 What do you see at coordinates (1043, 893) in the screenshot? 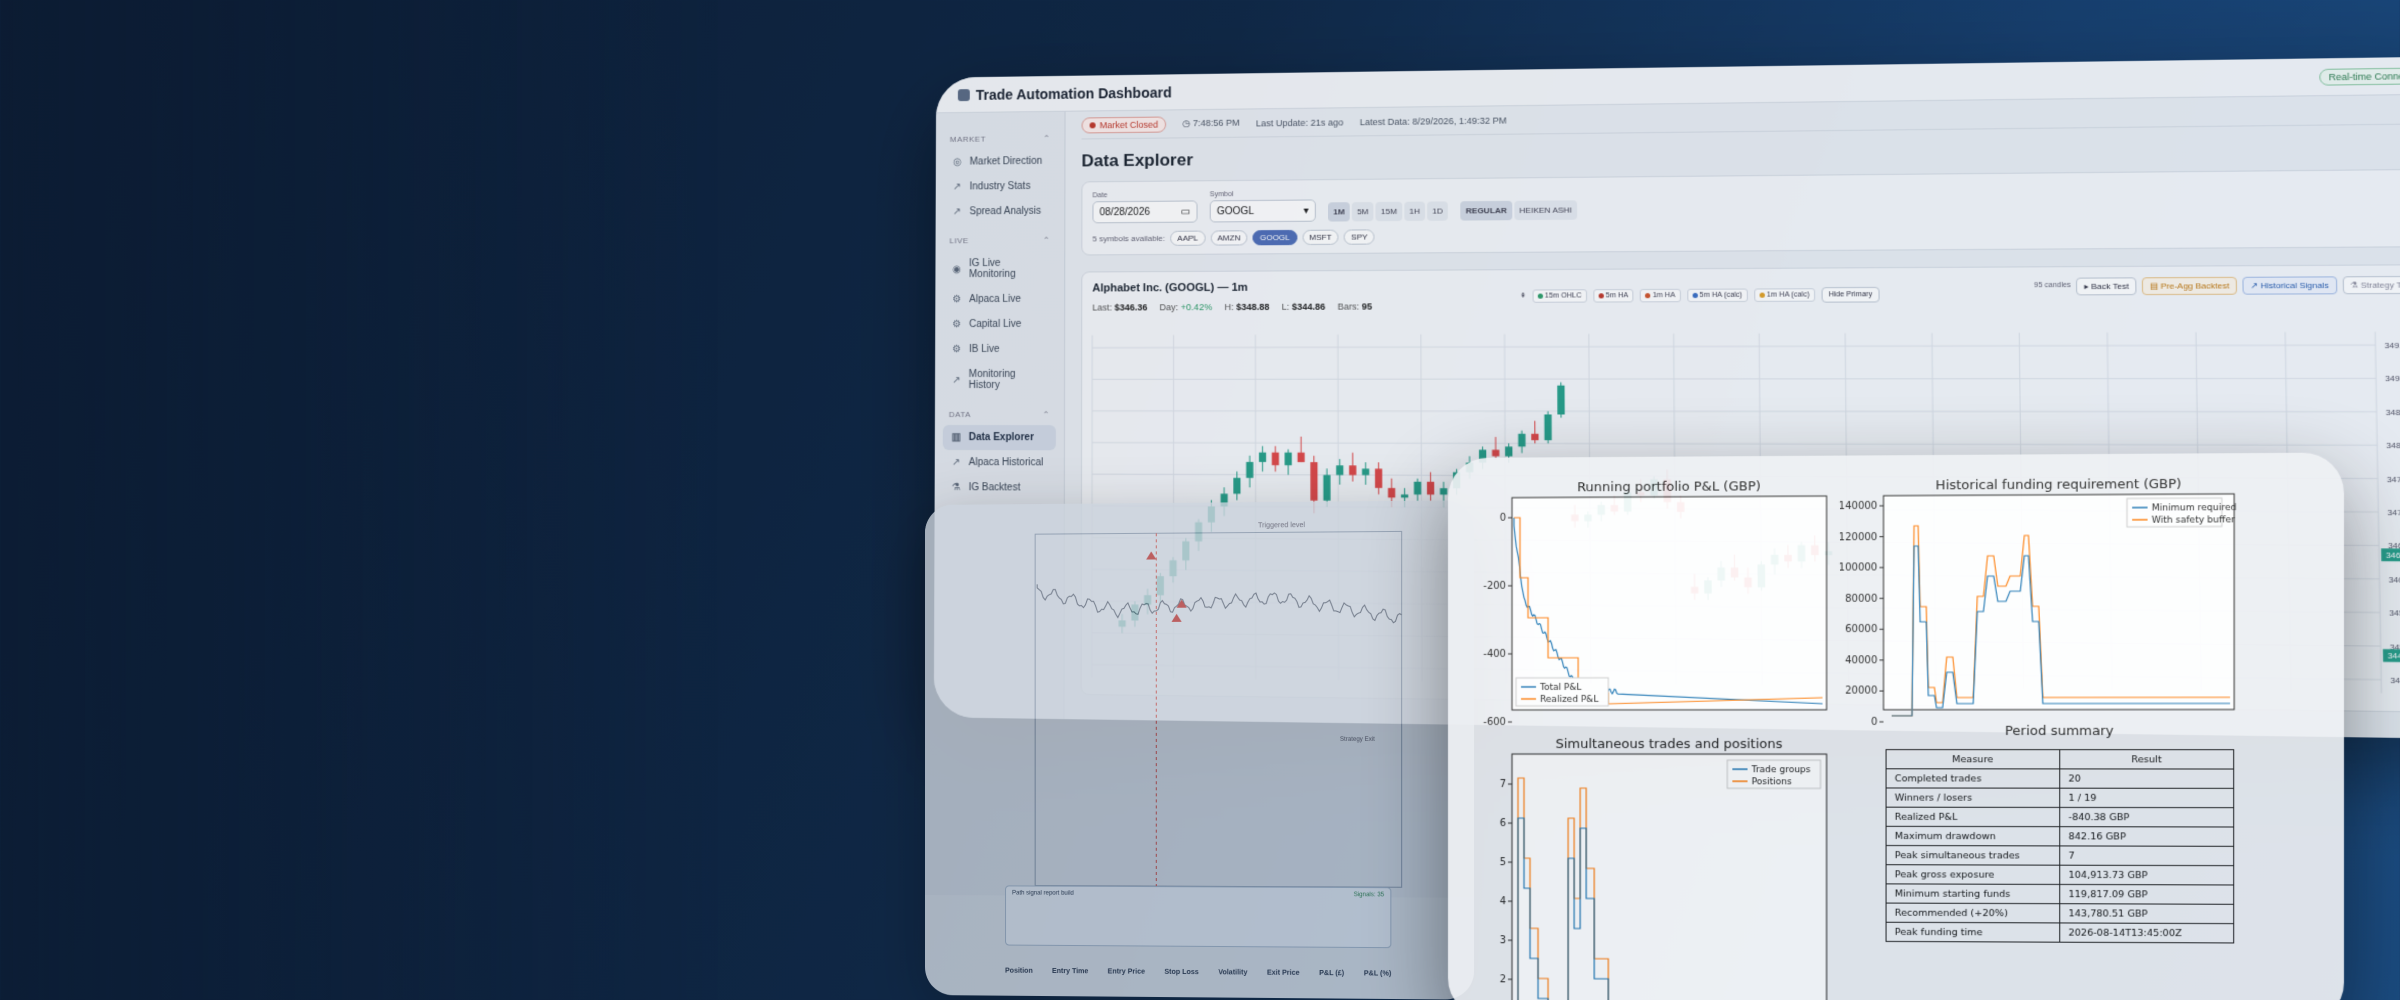
I see `signal-report-title: Path signal report build` at bounding box center [1043, 893].